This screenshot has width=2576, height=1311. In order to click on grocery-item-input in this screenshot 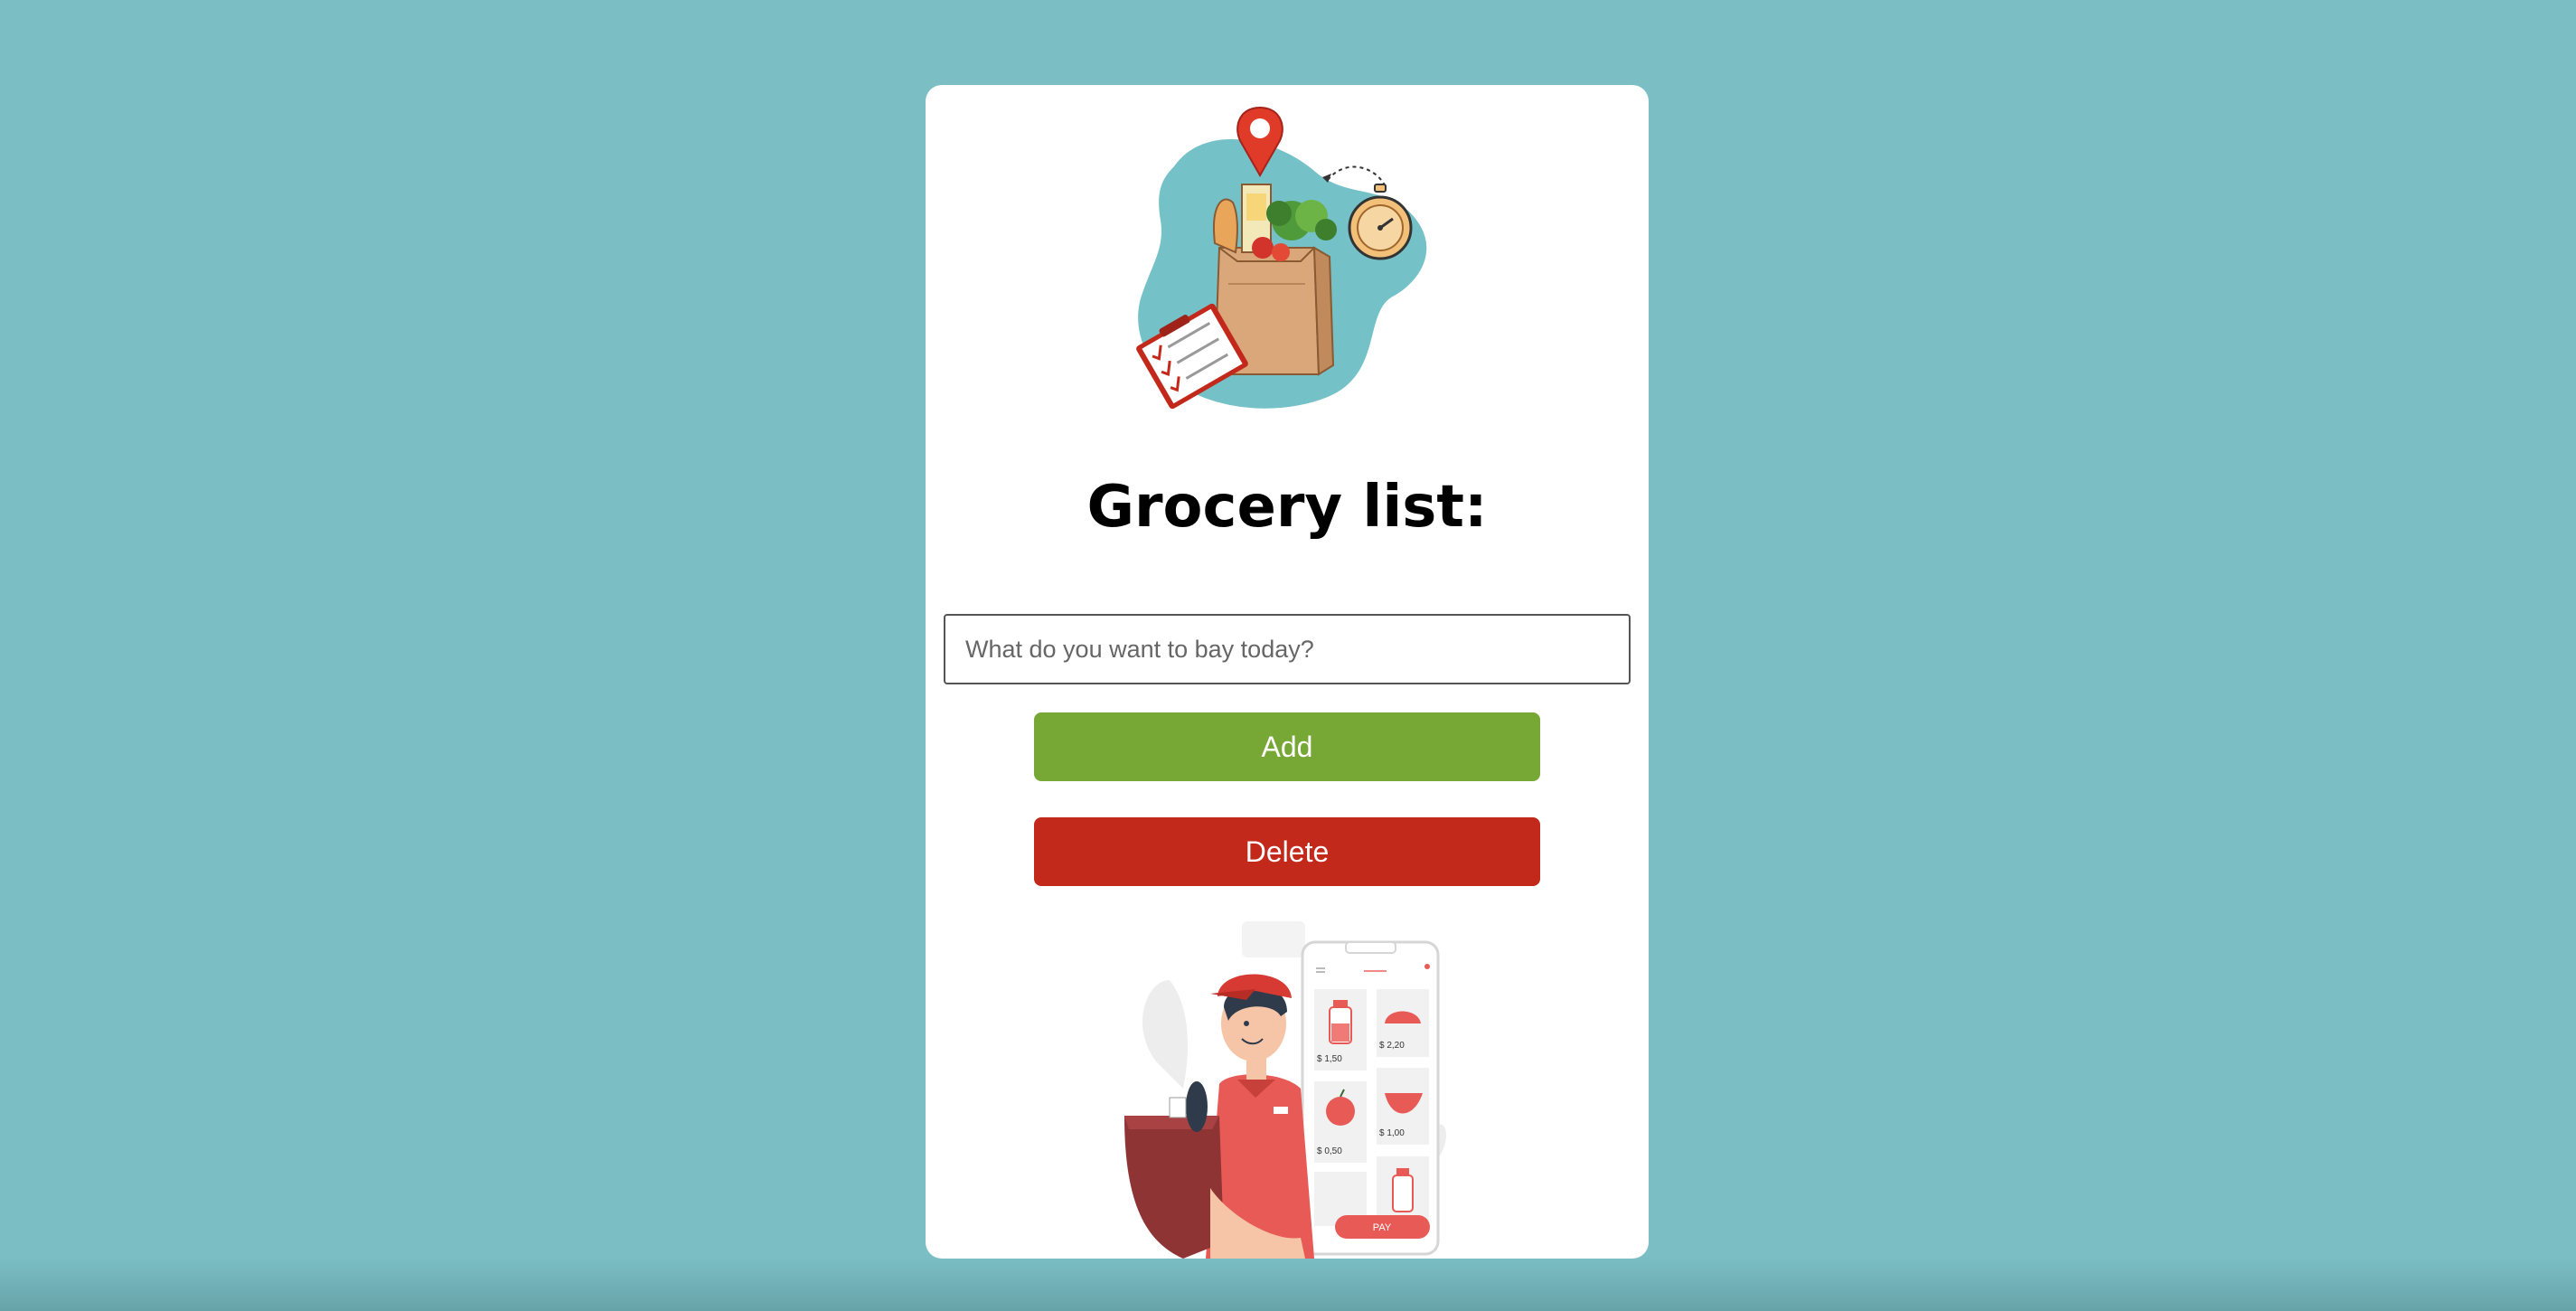, I will do `click(1287, 649)`.